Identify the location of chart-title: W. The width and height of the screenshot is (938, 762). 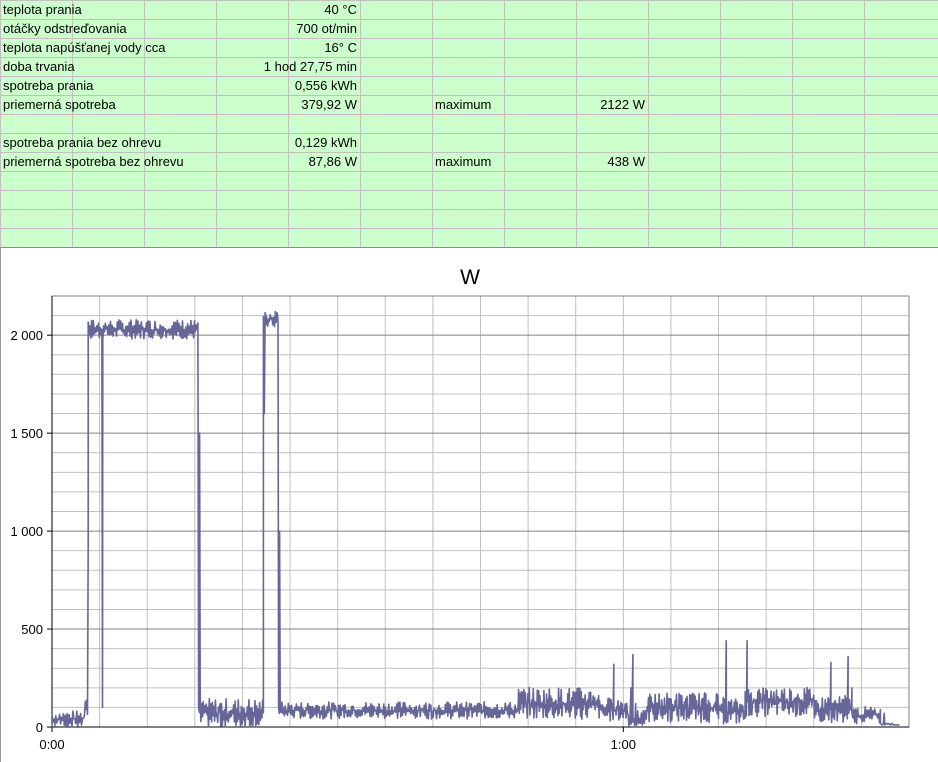
(470, 277).